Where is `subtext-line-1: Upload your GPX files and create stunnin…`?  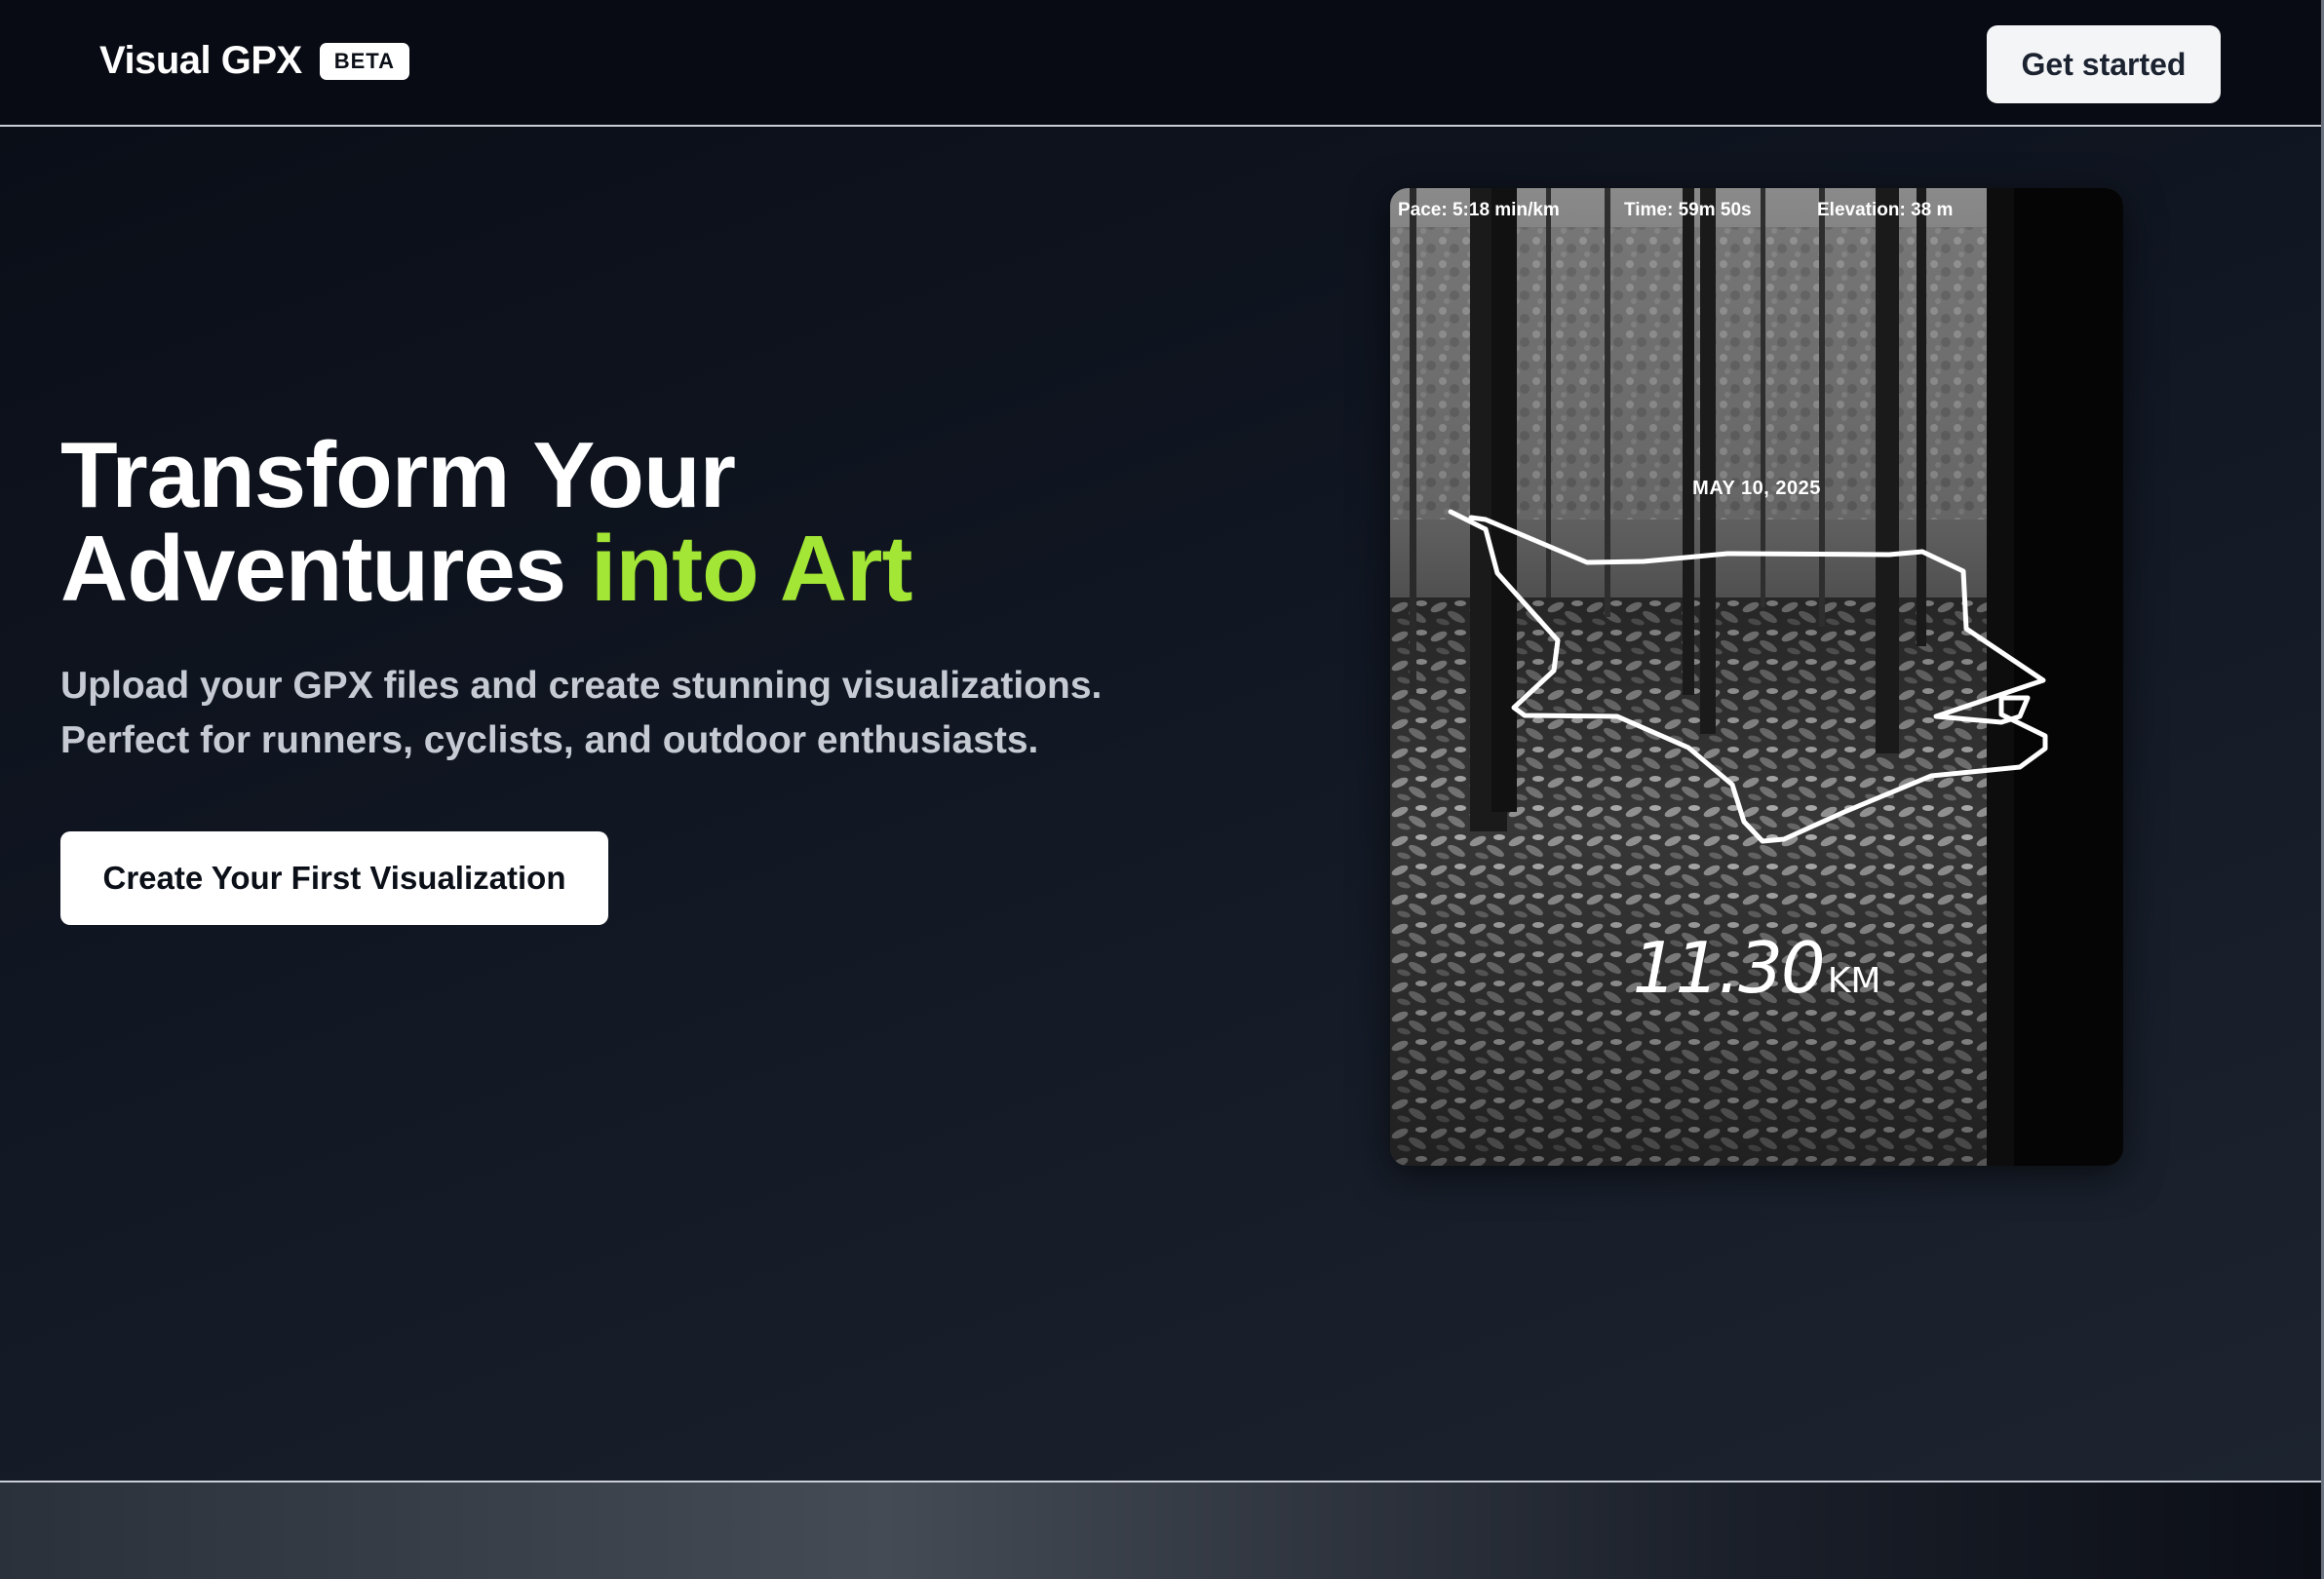 subtext-line-1: Upload your GPX files and create stunnin… is located at coordinates (581, 686).